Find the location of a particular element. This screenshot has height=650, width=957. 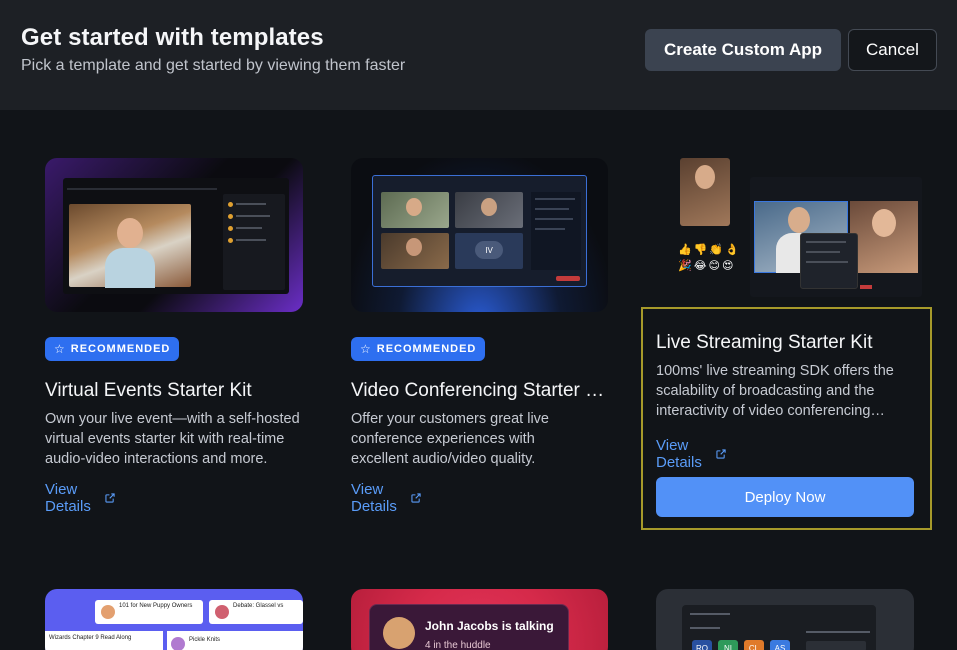

live-streaming-thumbnail: 👍👎👏👌 🎉😂😊😍 is located at coordinates (797, 229).